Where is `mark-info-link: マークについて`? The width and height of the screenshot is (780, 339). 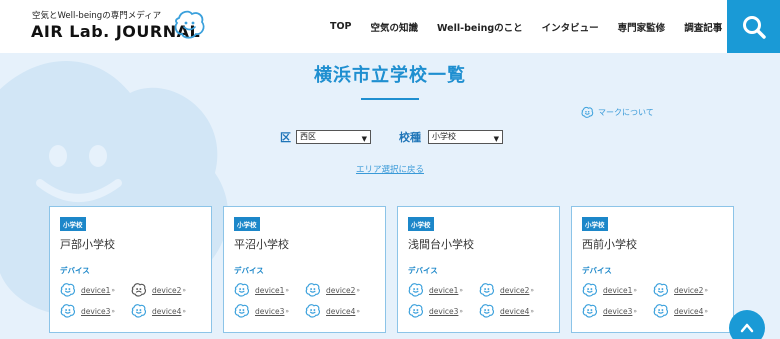 mark-info-link: マークについて is located at coordinates (617, 112).